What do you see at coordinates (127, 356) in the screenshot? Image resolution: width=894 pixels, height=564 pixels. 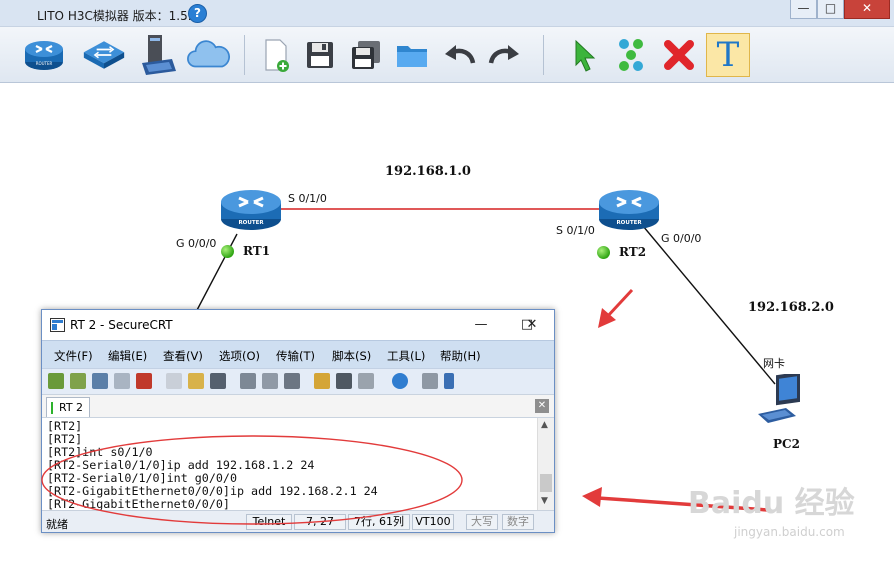 I see `menu-edit: 编辑(E)` at bounding box center [127, 356].